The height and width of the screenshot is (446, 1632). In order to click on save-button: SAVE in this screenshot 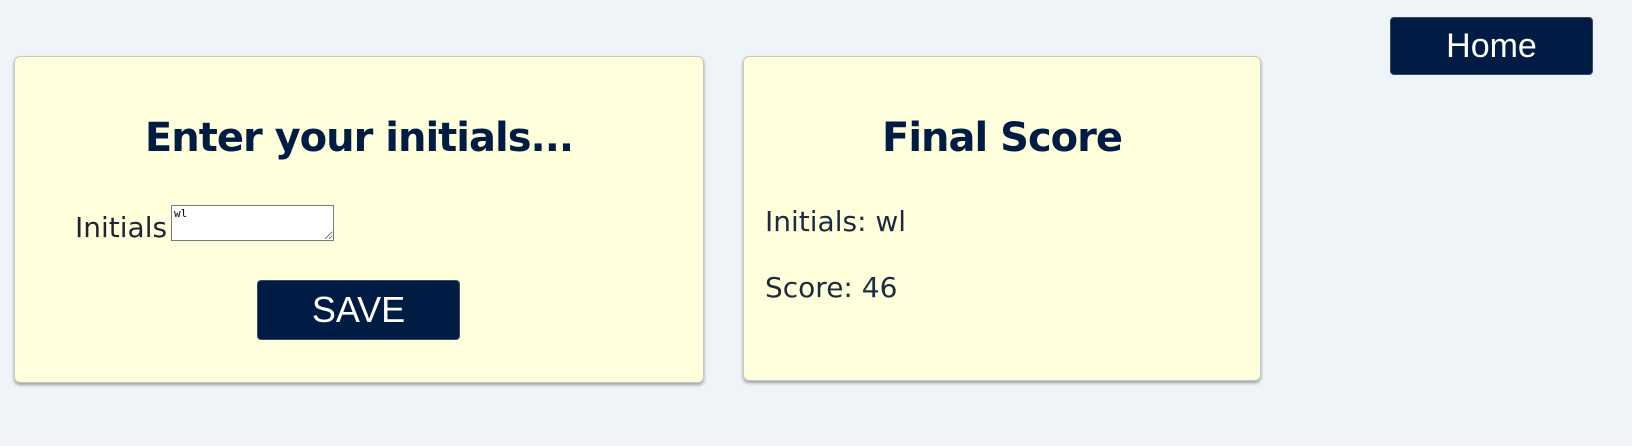, I will do `click(358, 310)`.